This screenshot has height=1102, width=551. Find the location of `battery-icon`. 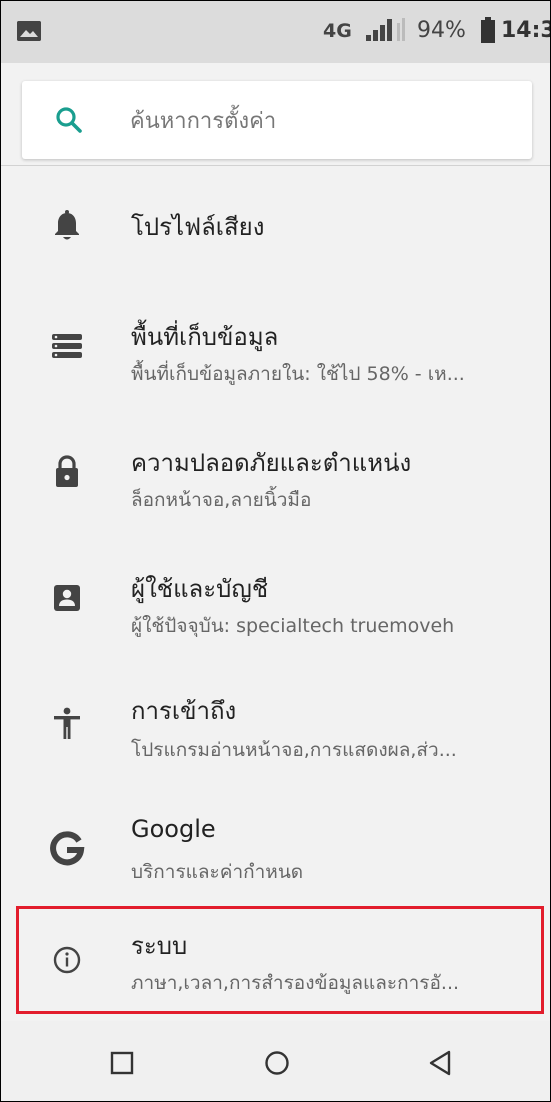

battery-icon is located at coordinates (488, 30).